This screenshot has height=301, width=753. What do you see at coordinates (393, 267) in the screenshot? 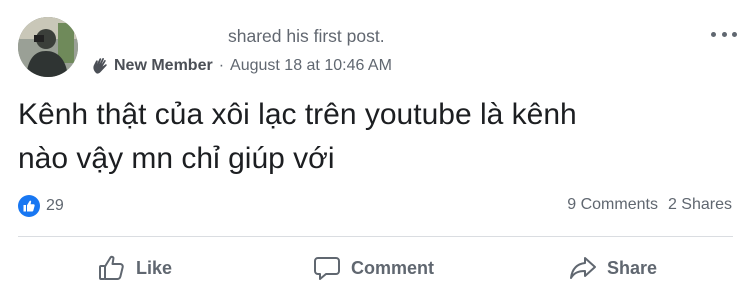
I see `comment-button-label: Comment` at bounding box center [393, 267].